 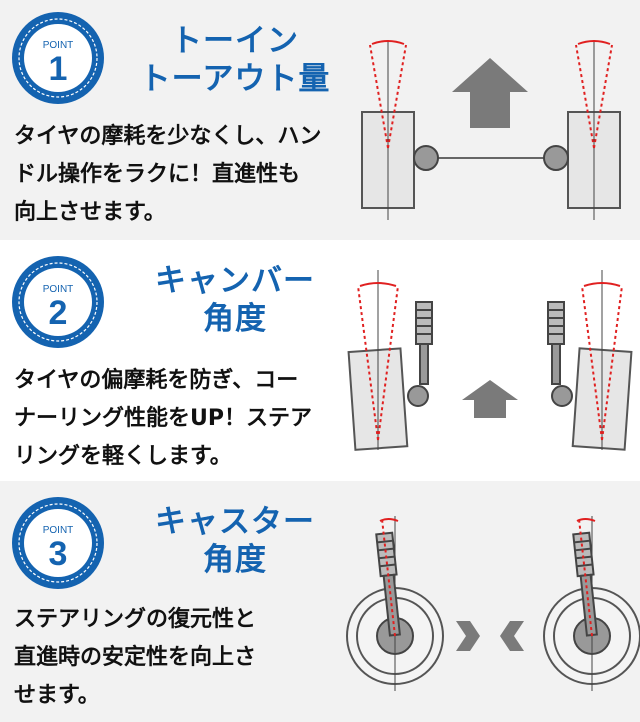 What do you see at coordinates (235, 79) in the screenshot?
I see `point-1-title-line-2: トーアウト量` at bounding box center [235, 79].